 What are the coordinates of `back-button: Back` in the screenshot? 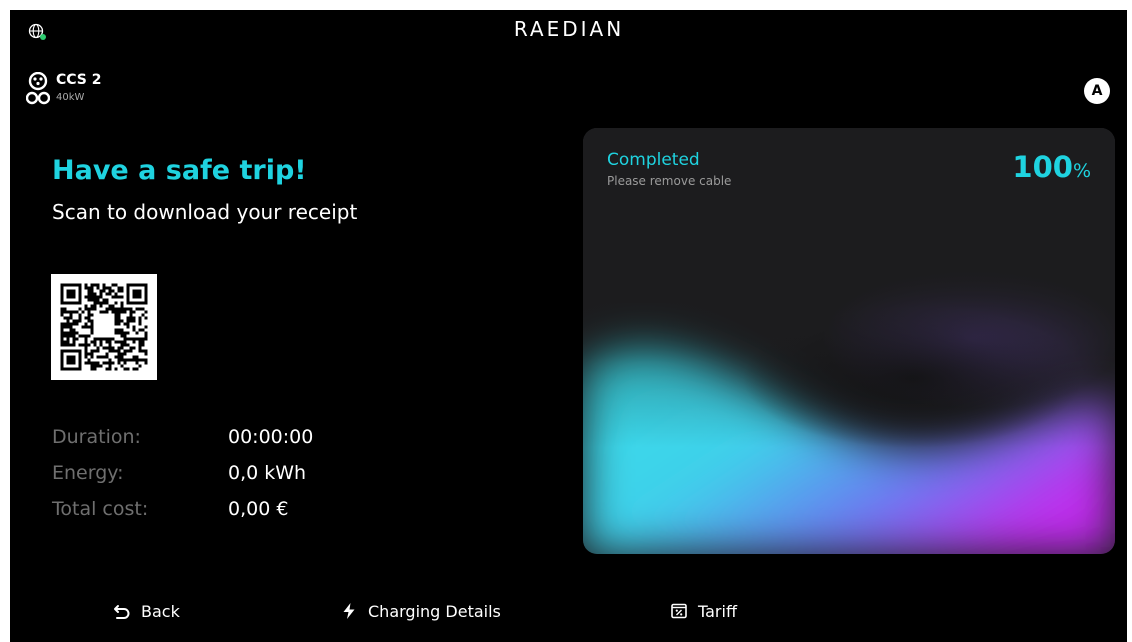 It's located at (146, 611).